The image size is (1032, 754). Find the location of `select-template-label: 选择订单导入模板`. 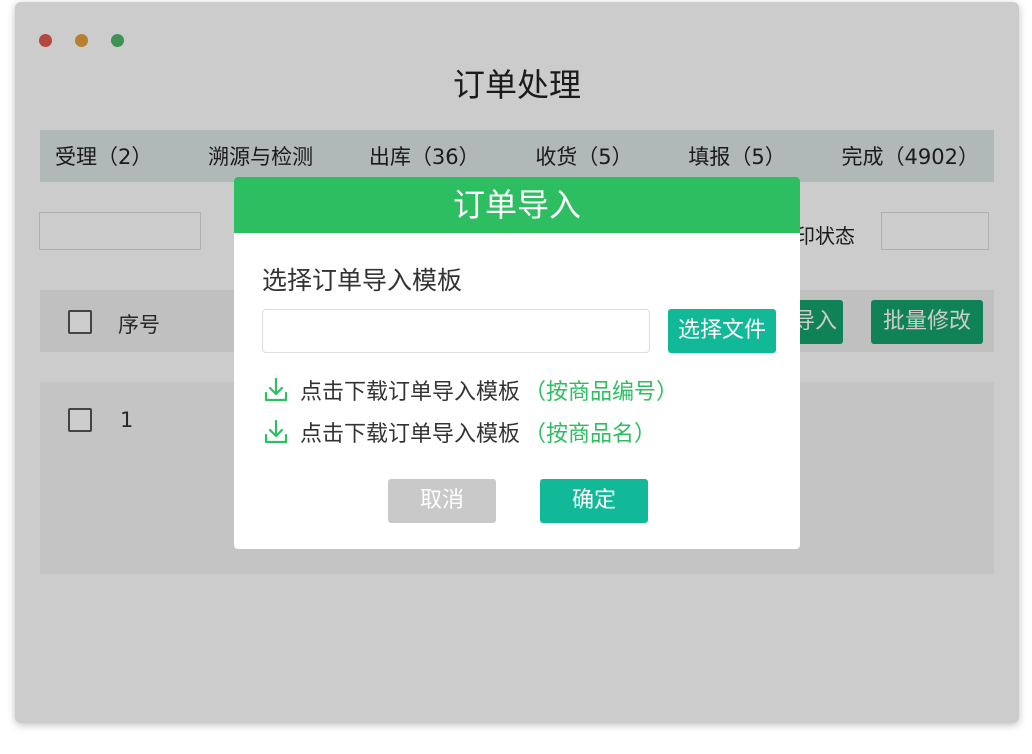

select-template-label: 选择订单导入模板 is located at coordinates (362, 280).